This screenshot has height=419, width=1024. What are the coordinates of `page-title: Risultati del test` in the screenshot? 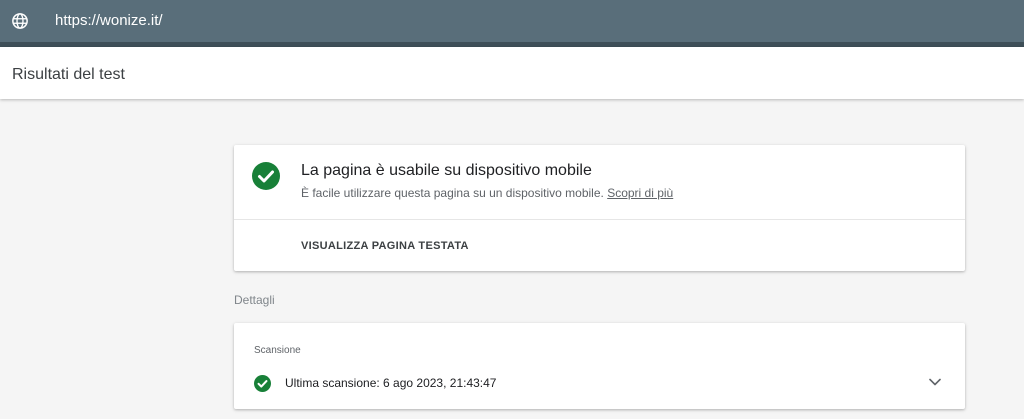 It's located at (68, 74).